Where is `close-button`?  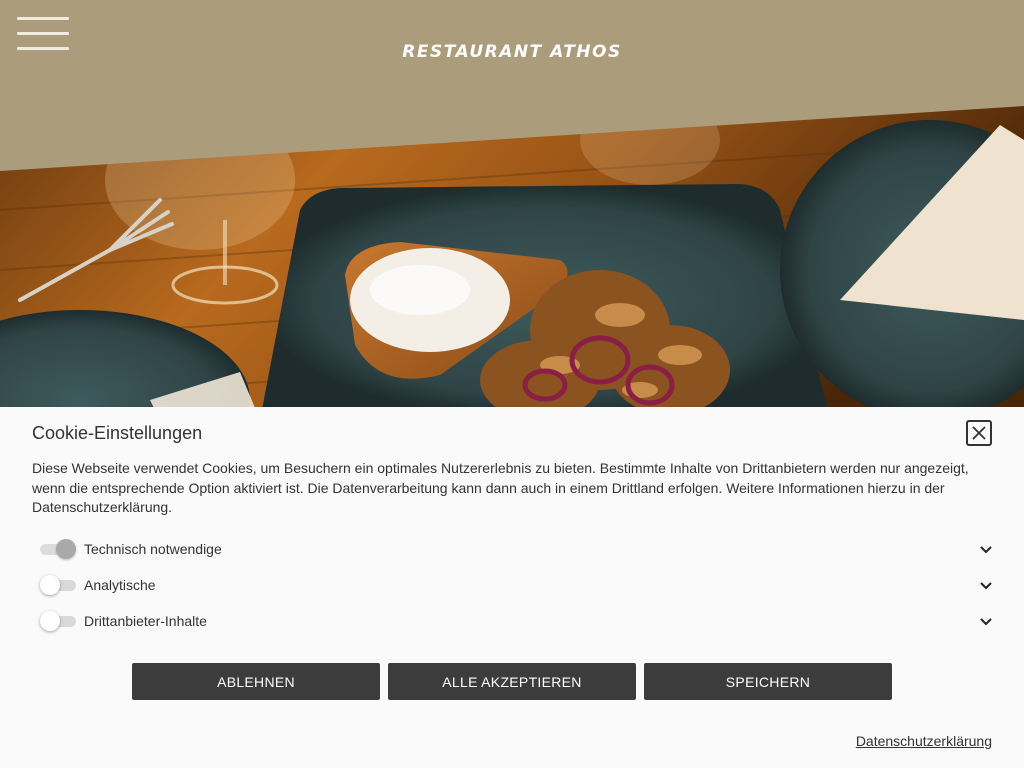 close-button is located at coordinates (979, 433).